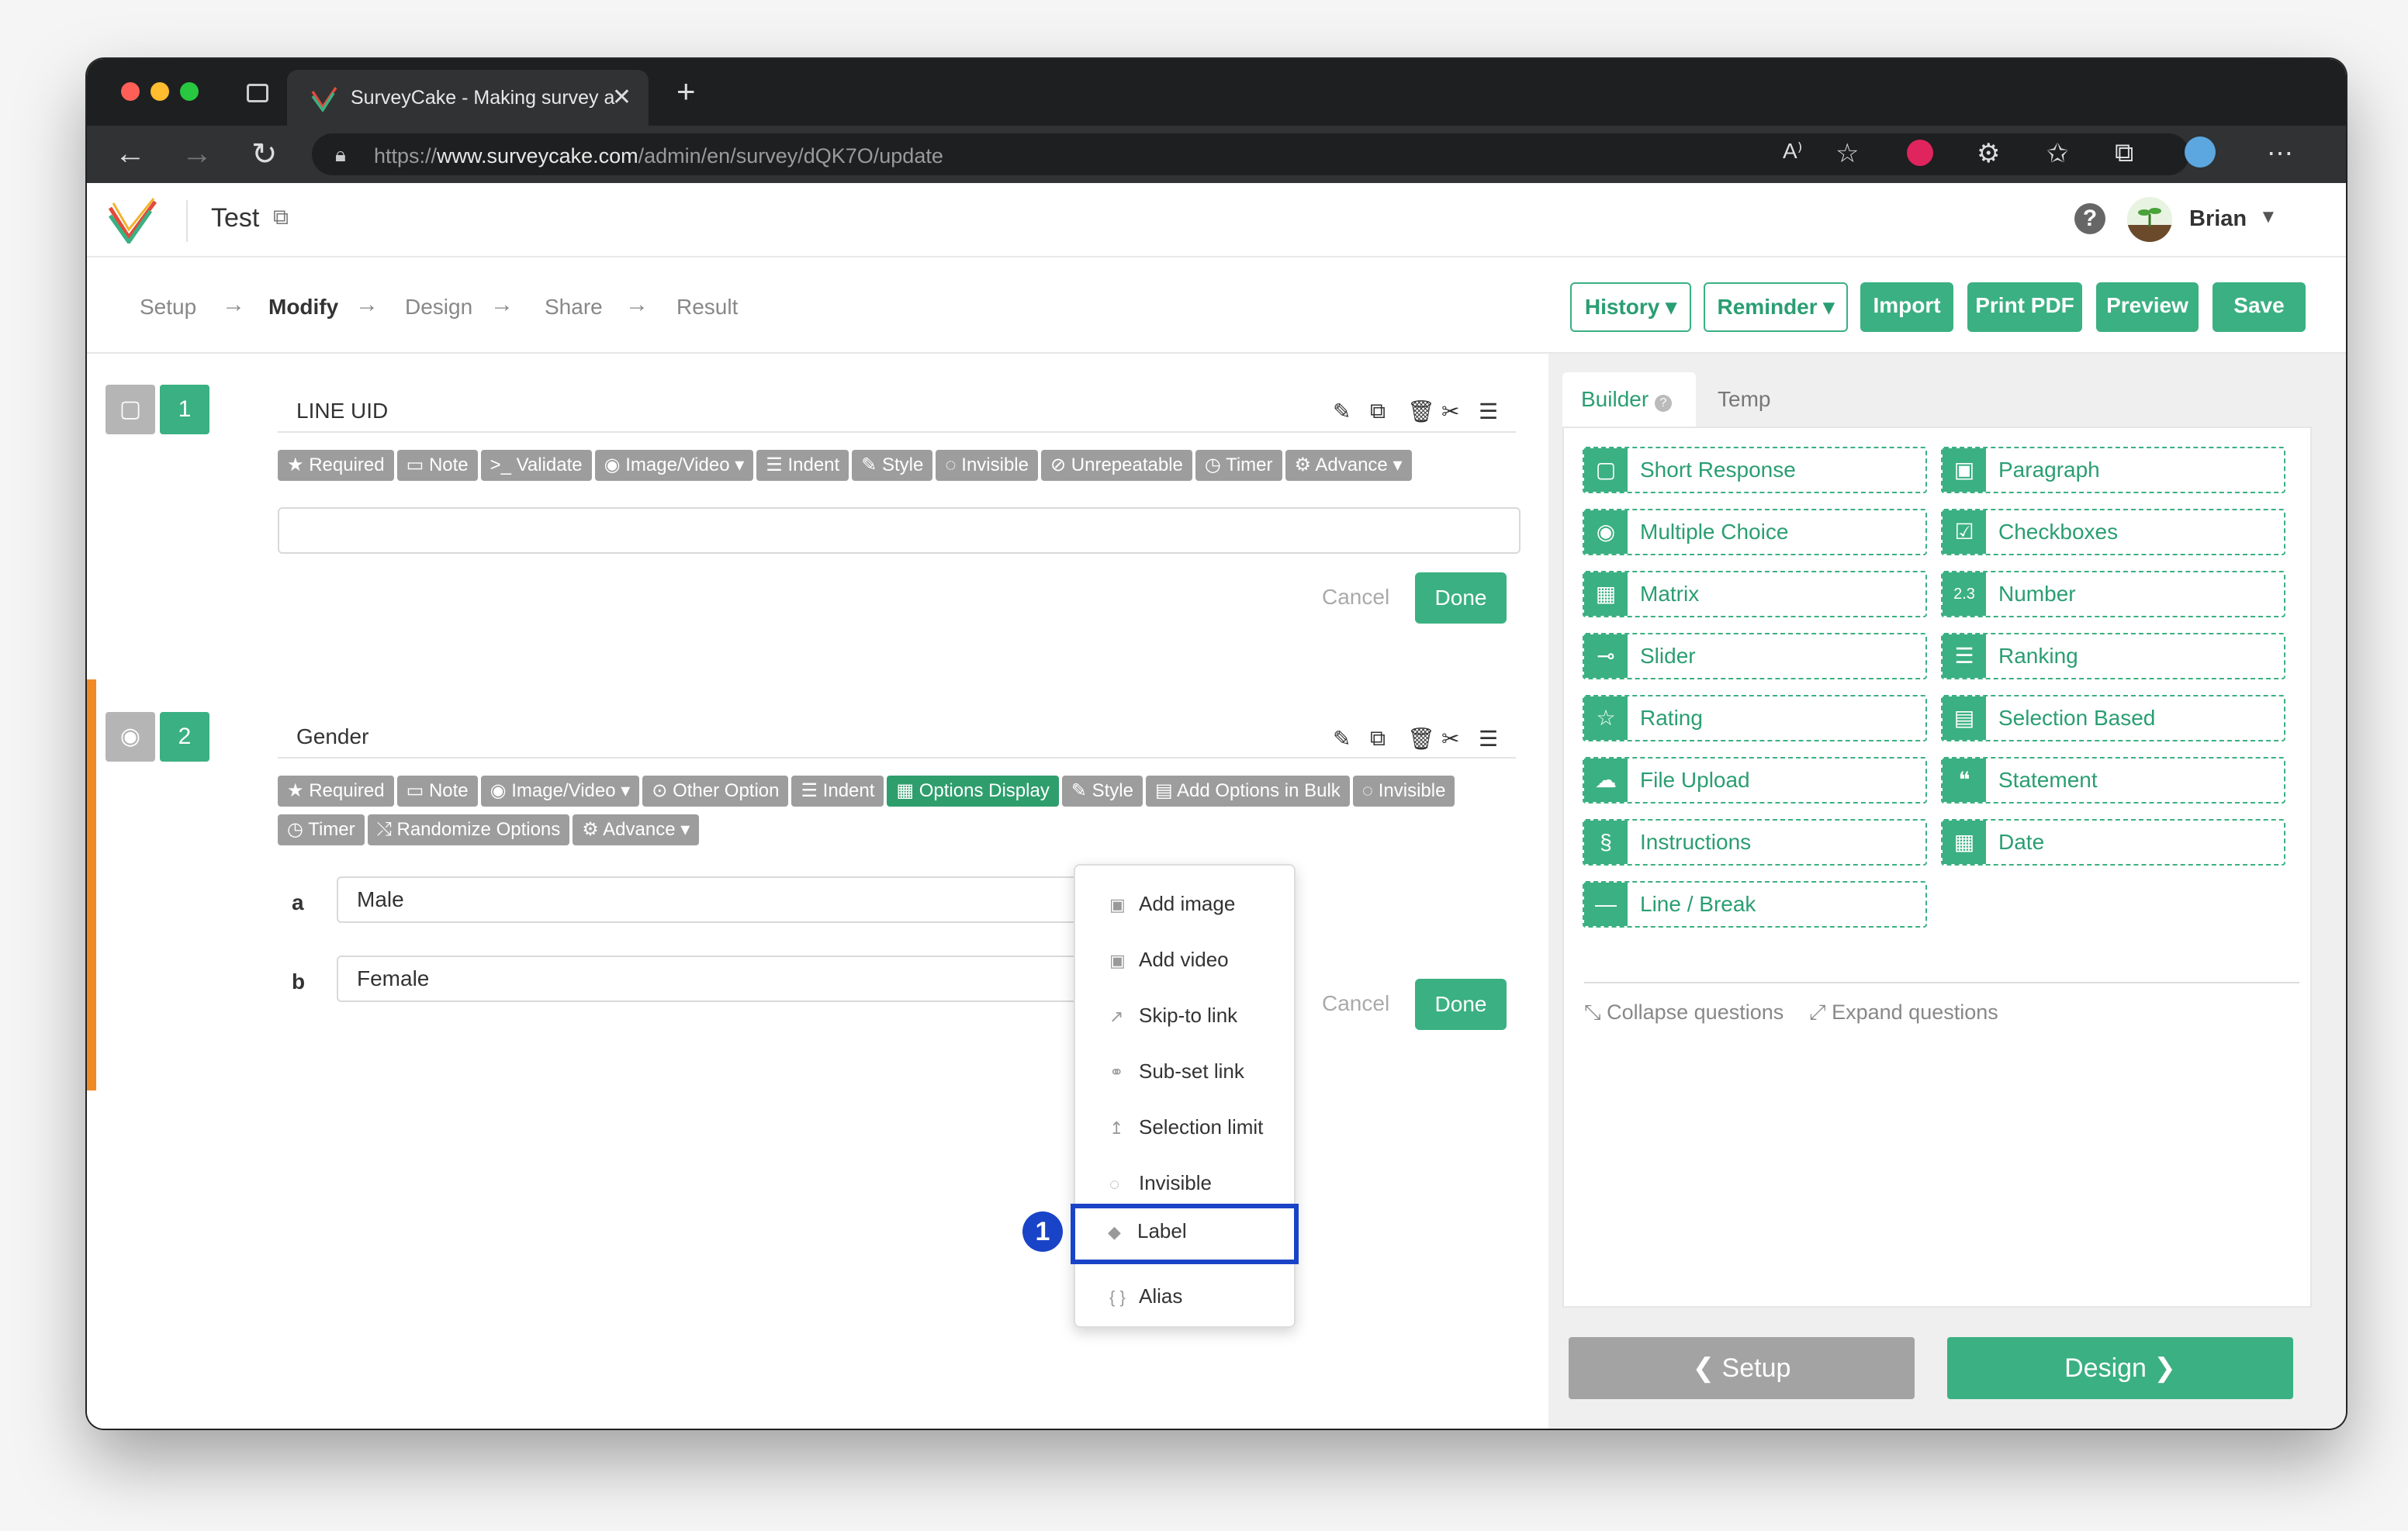 This screenshot has height=1531, width=2408. What do you see at coordinates (1755, 718) in the screenshot?
I see `builder-item-rating: ☆ Rating` at bounding box center [1755, 718].